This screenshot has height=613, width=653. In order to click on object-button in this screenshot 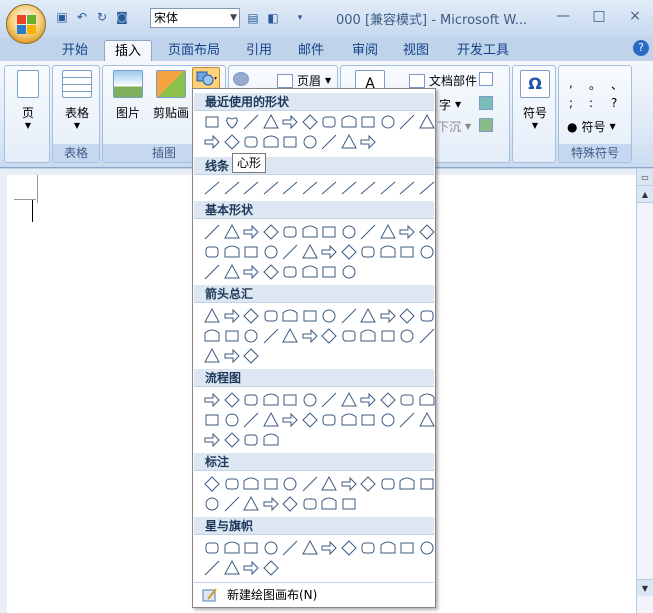, I will do `click(486, 125)`.